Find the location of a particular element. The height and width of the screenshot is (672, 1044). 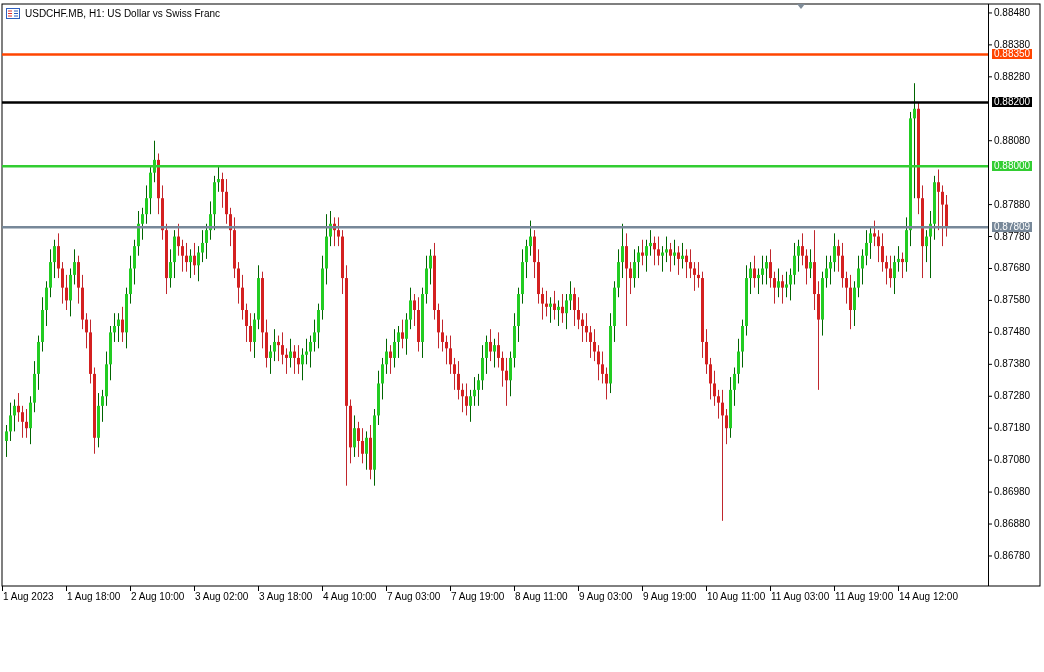

time-label: 14 Aug 12:00 is located at coordinates (928, 596).